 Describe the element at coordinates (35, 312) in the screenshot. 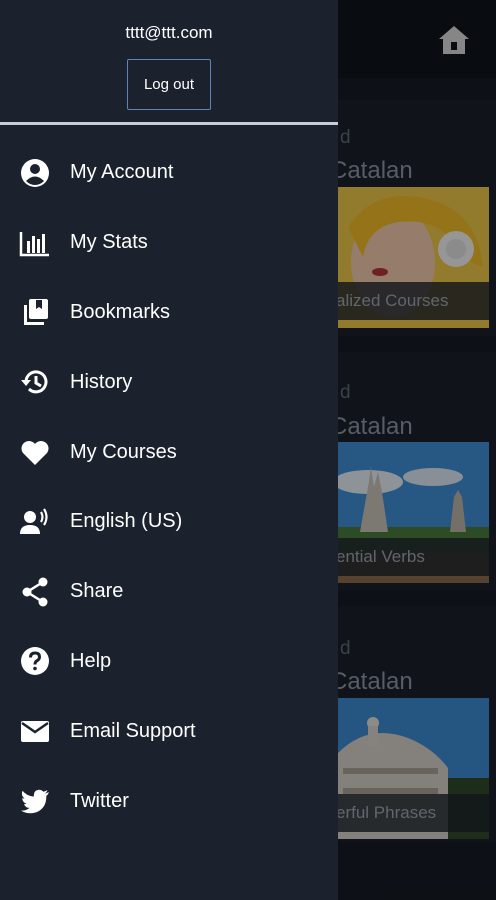

I see `bookmarks-icon` at that location.